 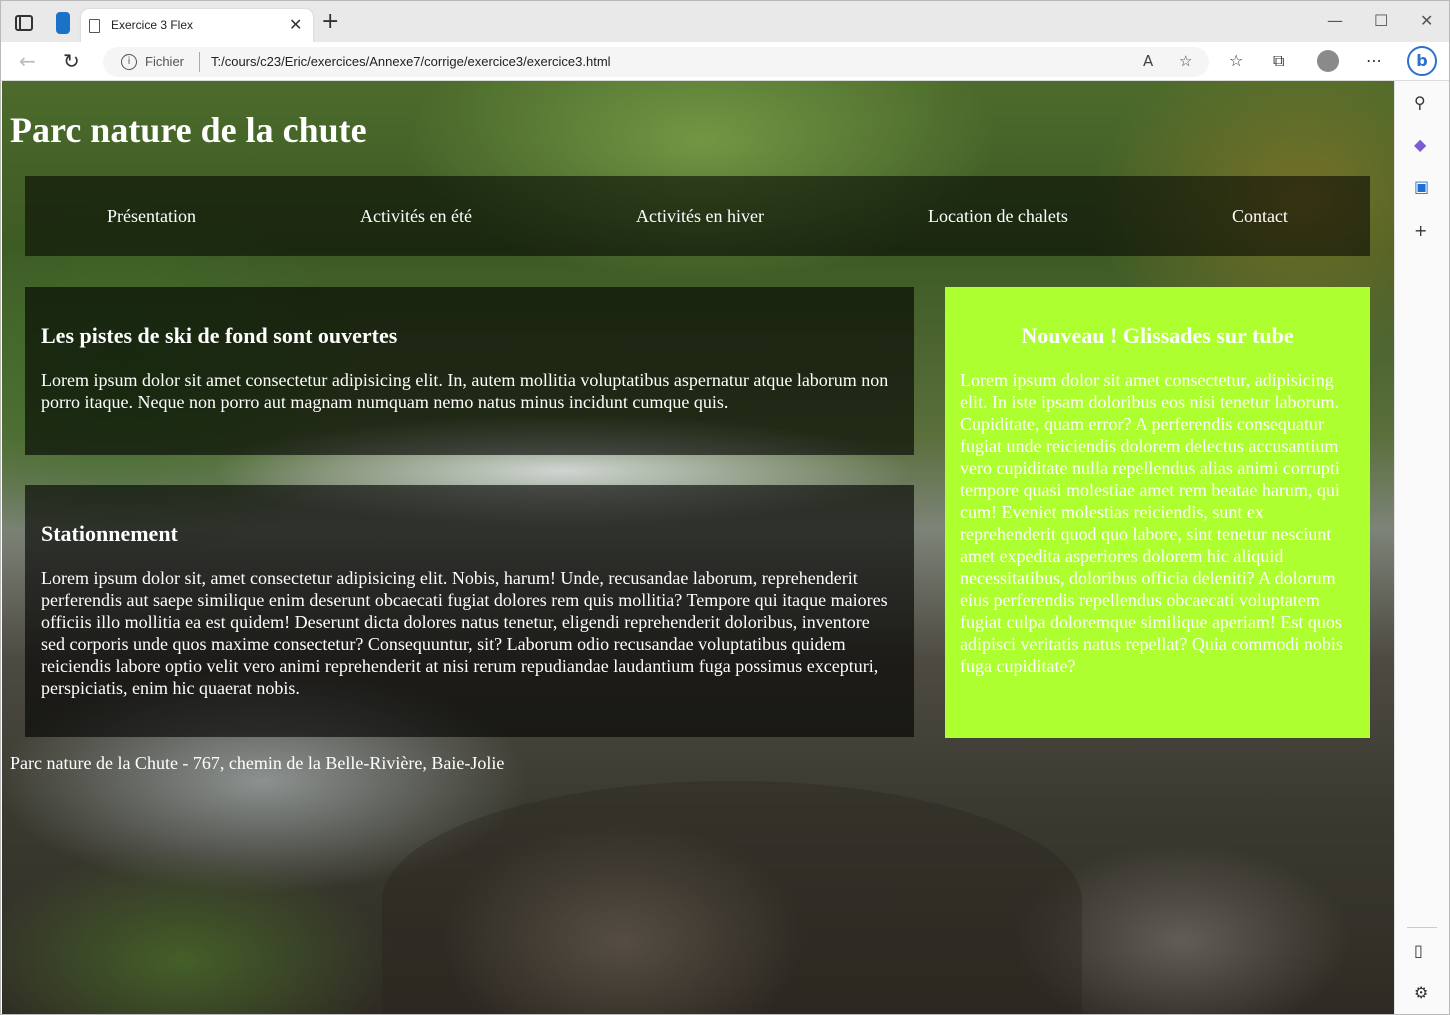 What do you see at coordinates (165, 61) in the screenshot?
I see `address-scheme: Fichier` at bounding box center [165, 61].